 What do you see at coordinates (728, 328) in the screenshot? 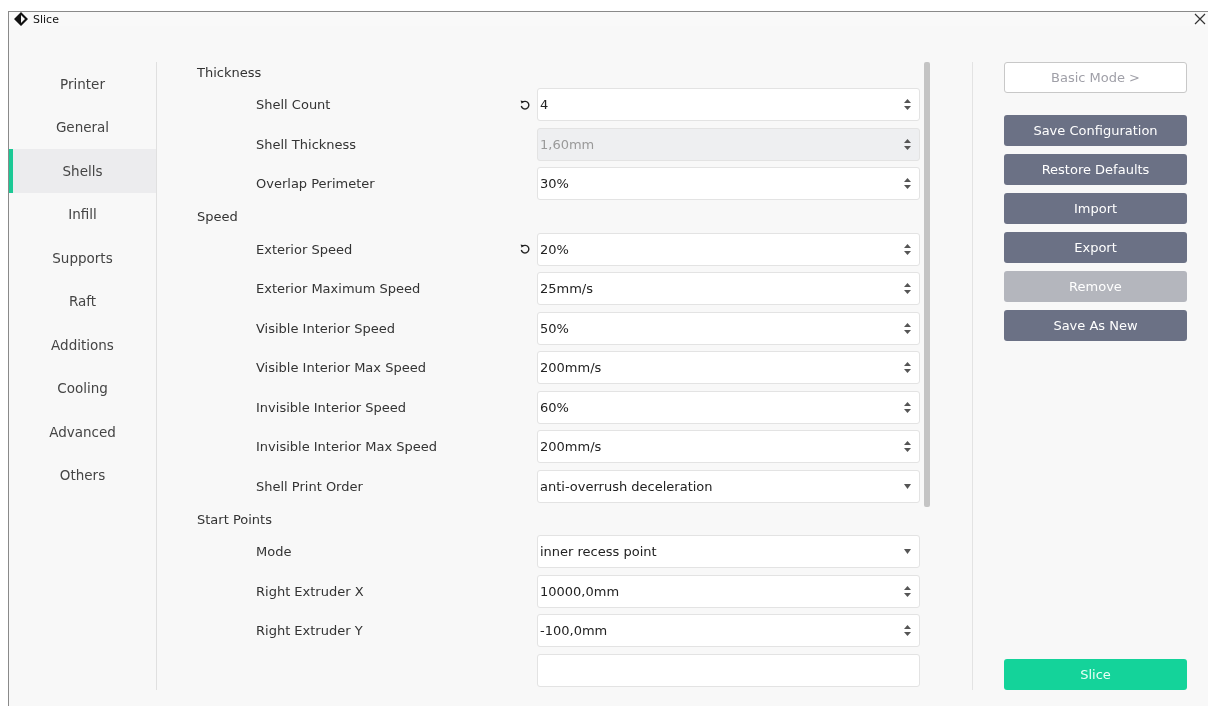
I see `spin-box: 50%` at bounding box center [728, 328].